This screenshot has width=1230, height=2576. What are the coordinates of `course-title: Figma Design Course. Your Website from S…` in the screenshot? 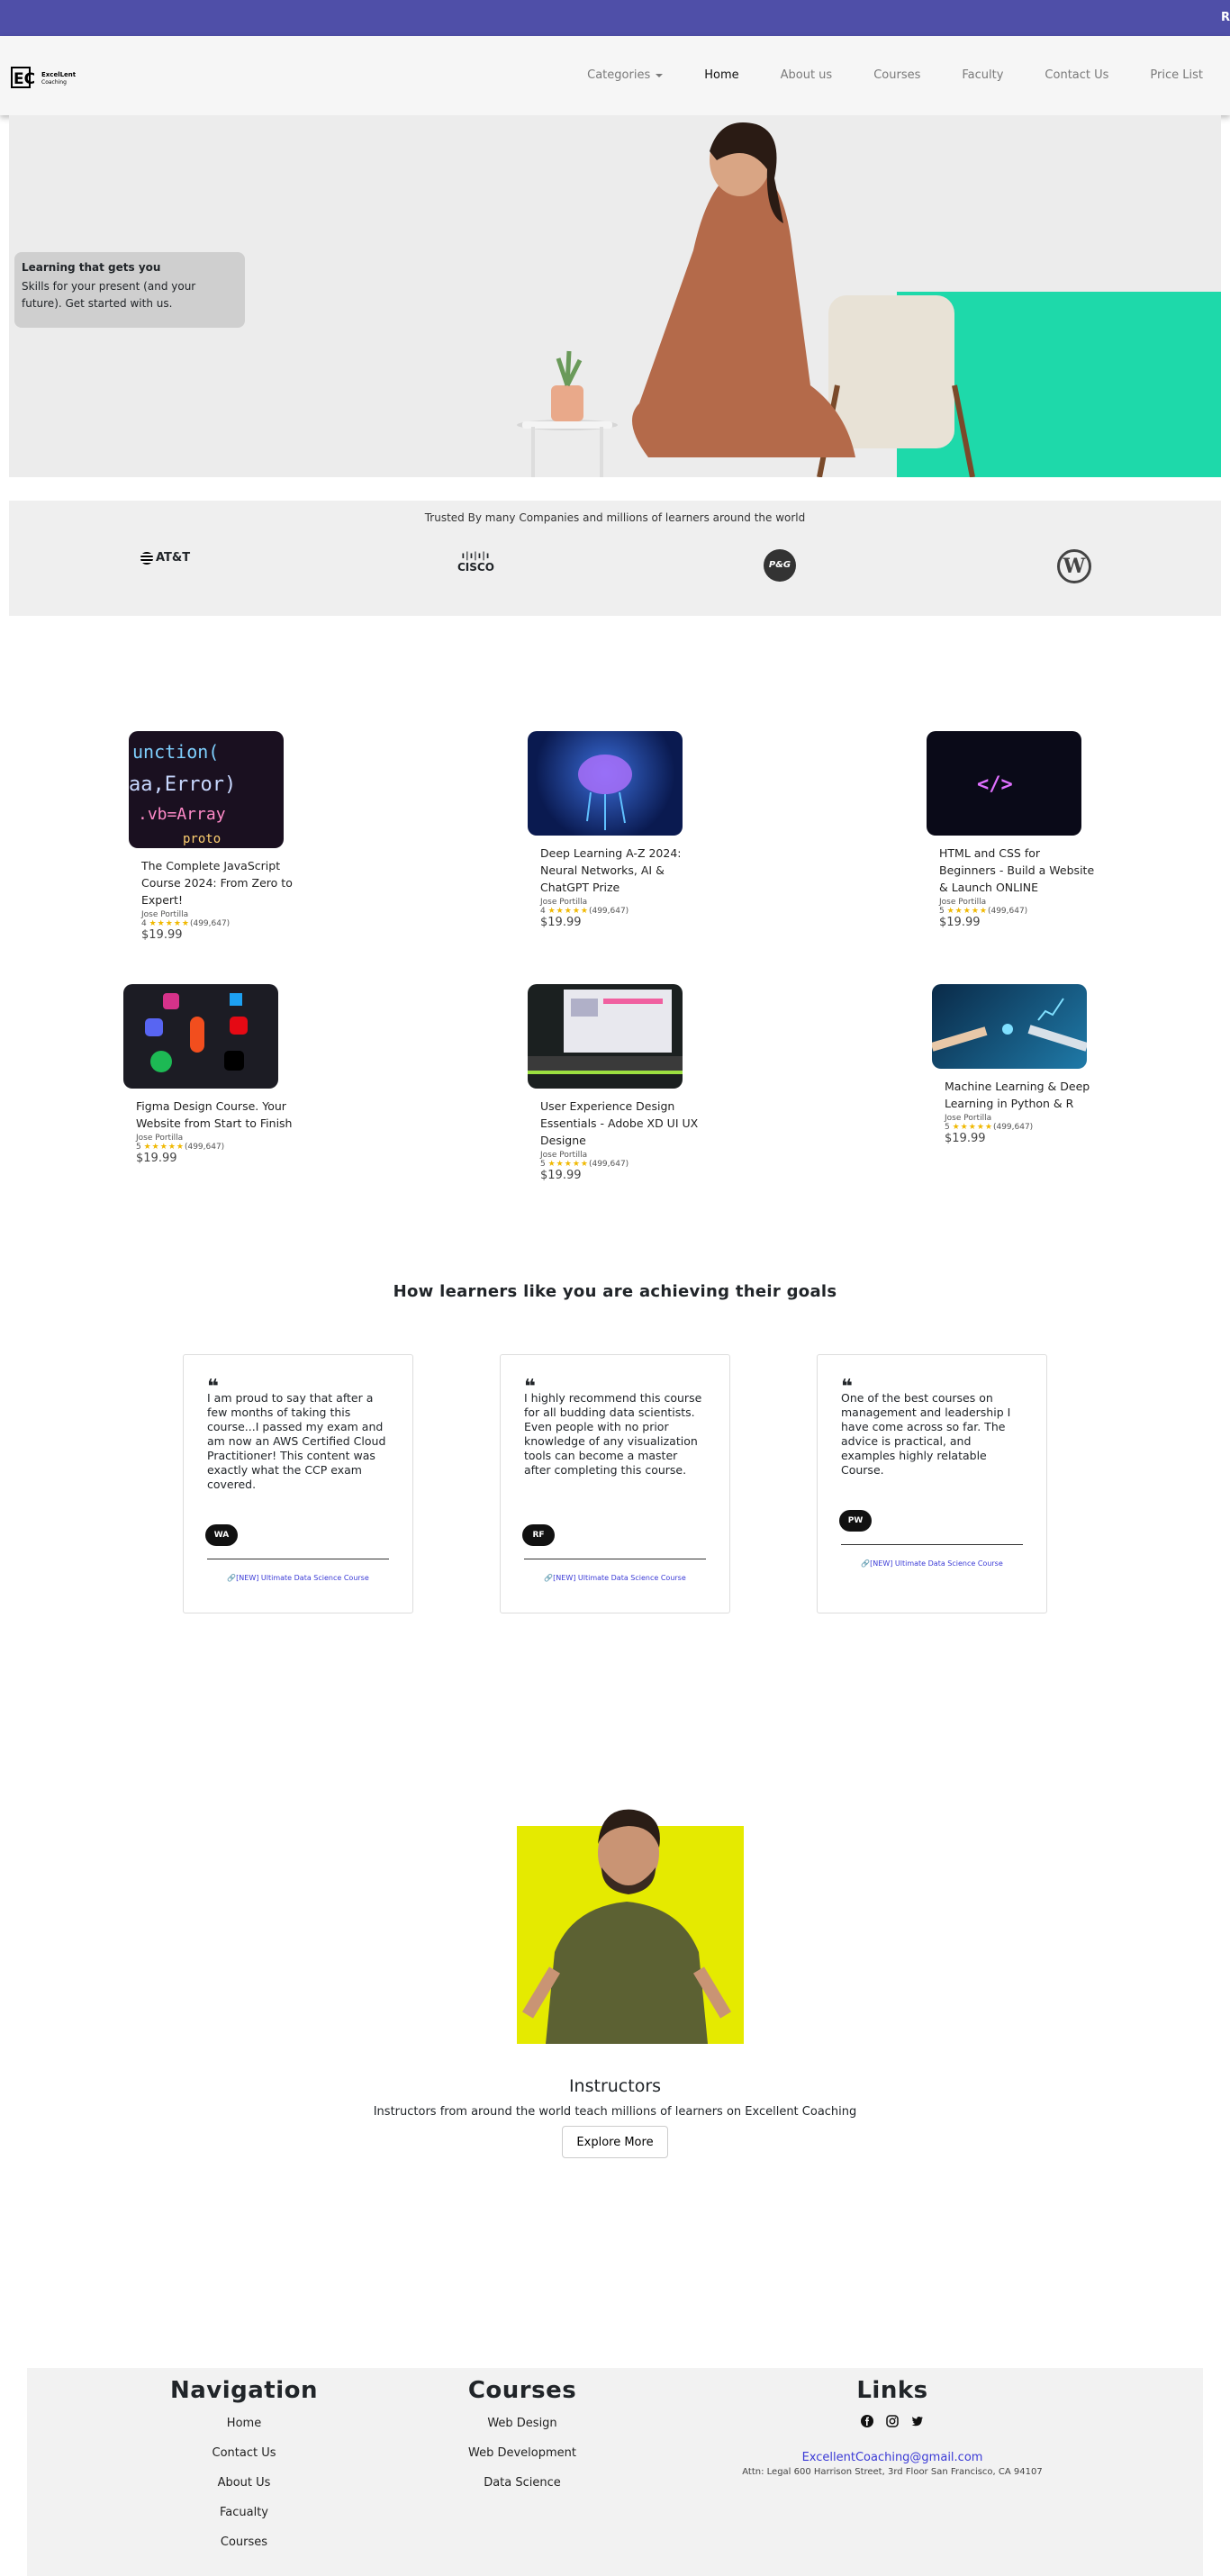 It's located at (208, 1115).